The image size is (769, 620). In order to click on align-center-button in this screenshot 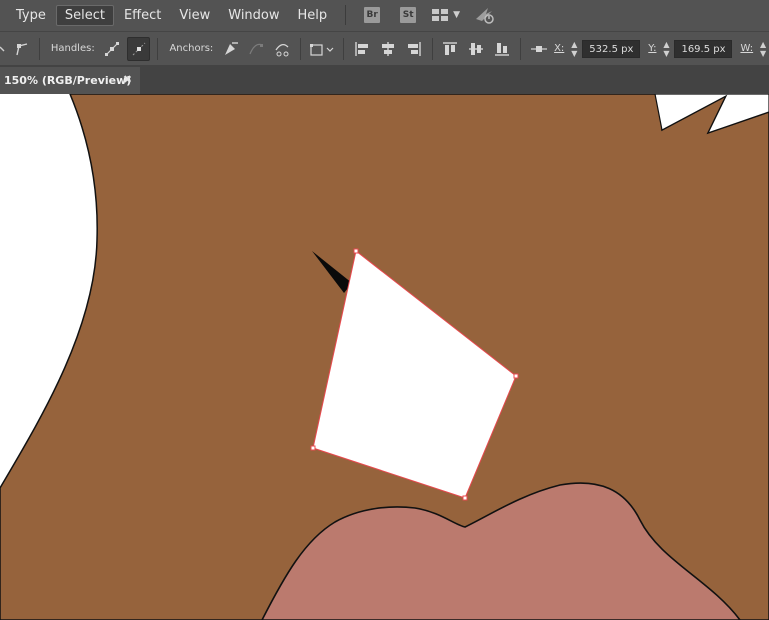, I will do `click(388, 49)`.